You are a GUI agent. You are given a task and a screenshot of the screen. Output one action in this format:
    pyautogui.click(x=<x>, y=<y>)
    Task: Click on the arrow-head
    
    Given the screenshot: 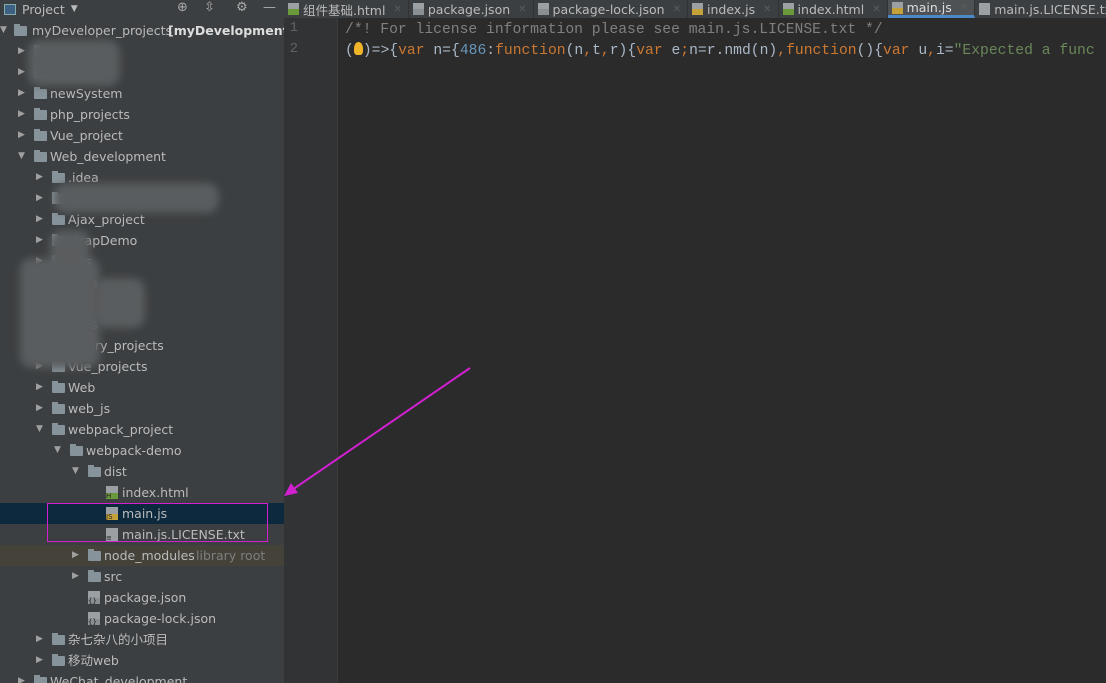 What is the action you would take?
    pyautogui.click(x=291, y=489)
    